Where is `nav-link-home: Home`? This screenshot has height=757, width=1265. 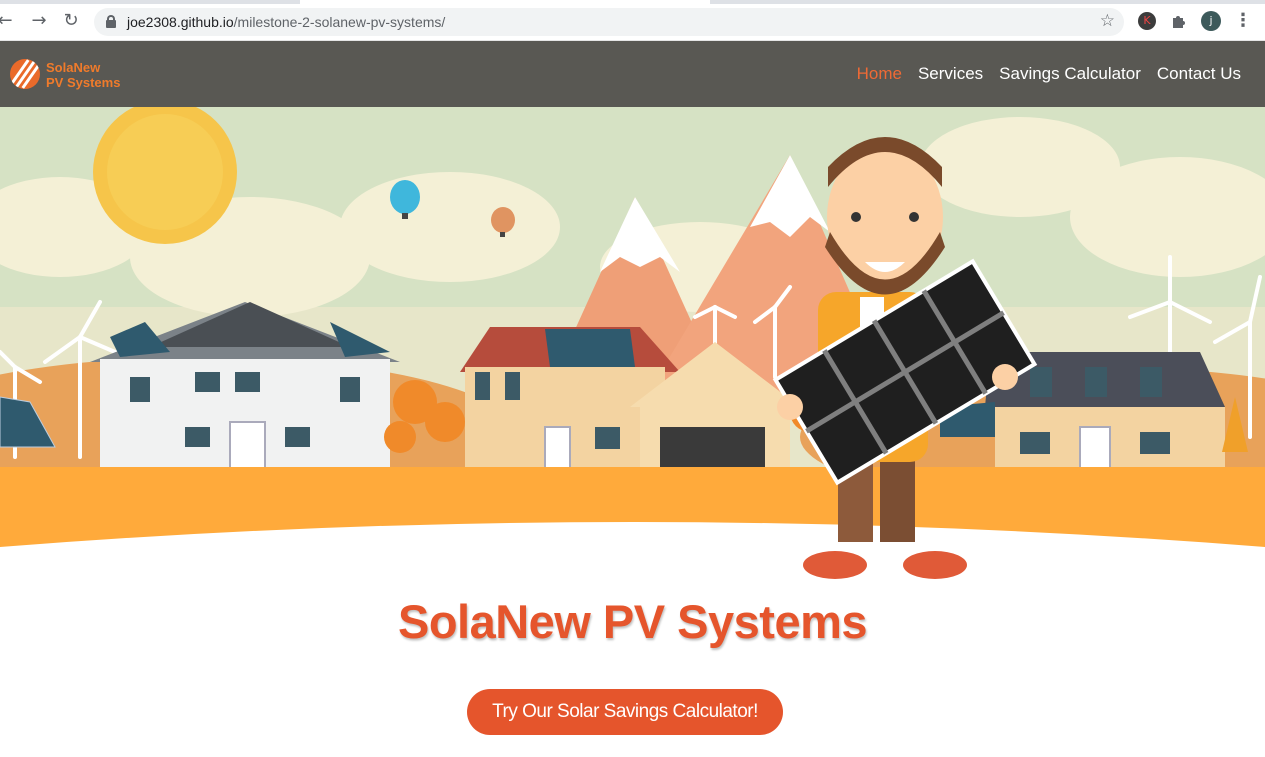 nav-link-home: Home is located at coordinates (879, 74).